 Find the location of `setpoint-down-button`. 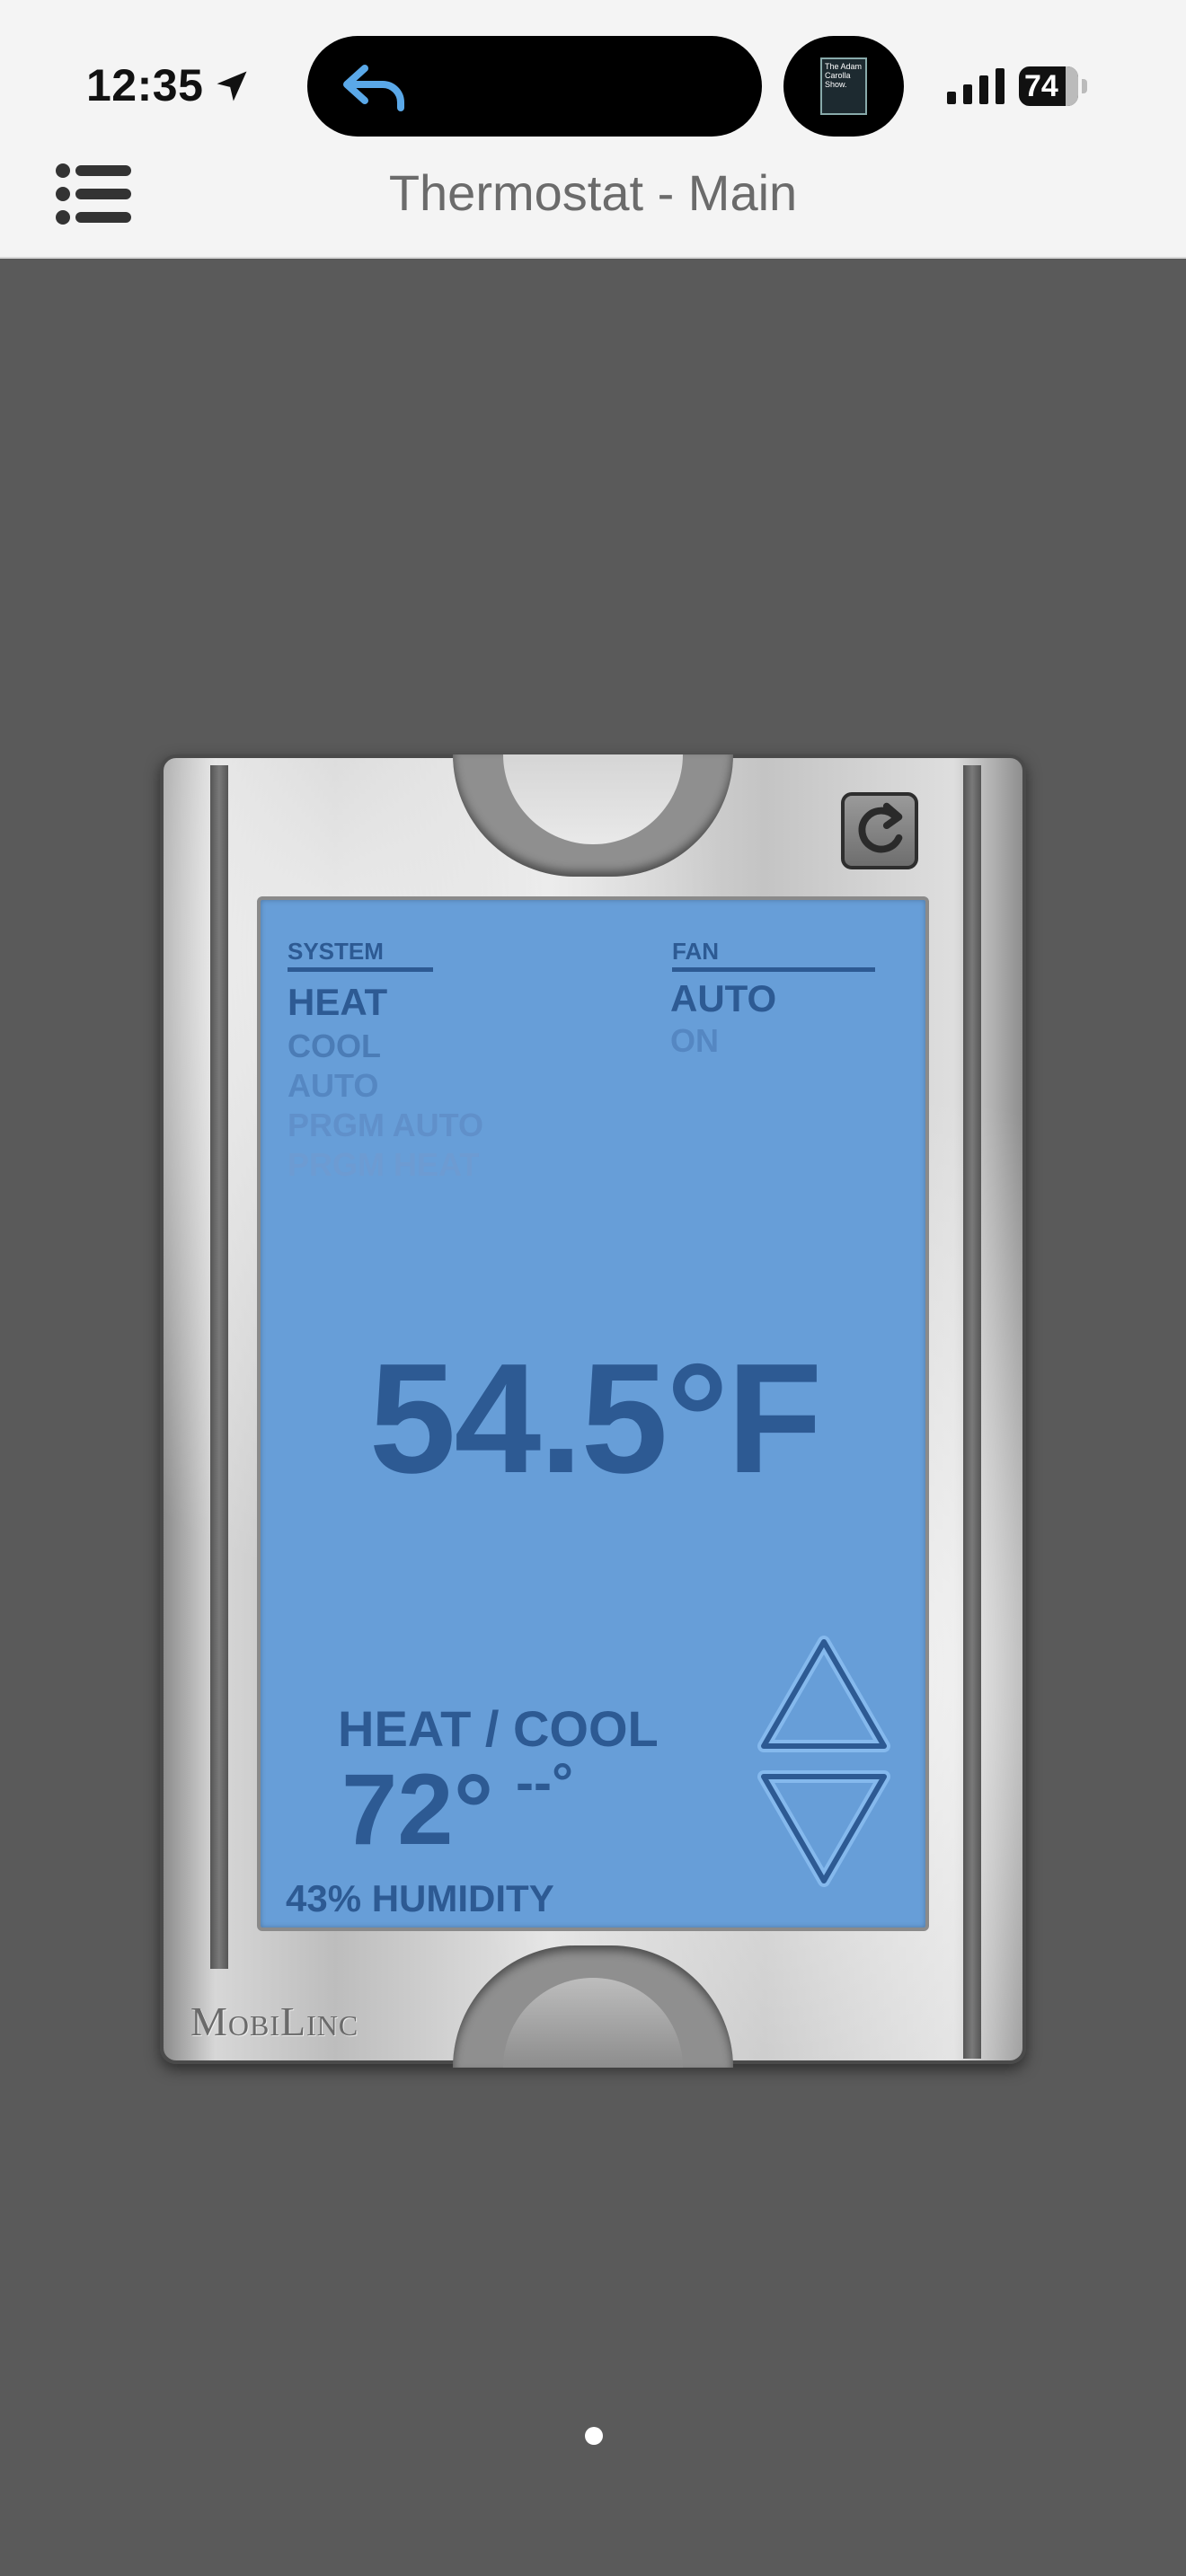

setpoint-down-button is located at coordinates (824, 1829).